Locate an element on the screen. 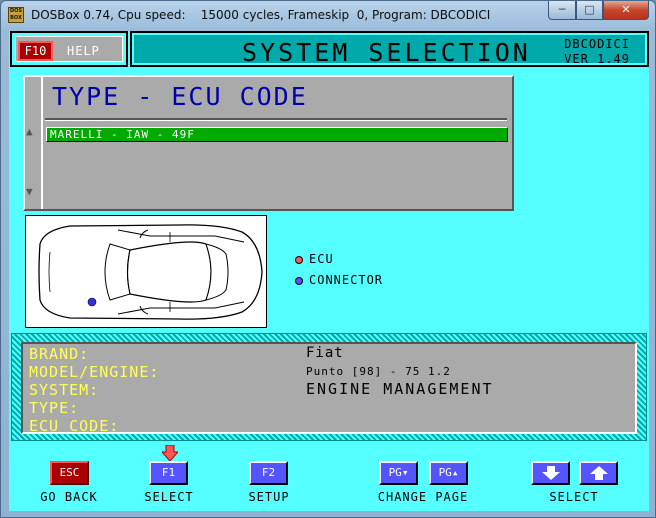 This screenshot has width=656, height=518. model-engine-label: MODEL/ENGINE: is located at coordinates (94, 372).